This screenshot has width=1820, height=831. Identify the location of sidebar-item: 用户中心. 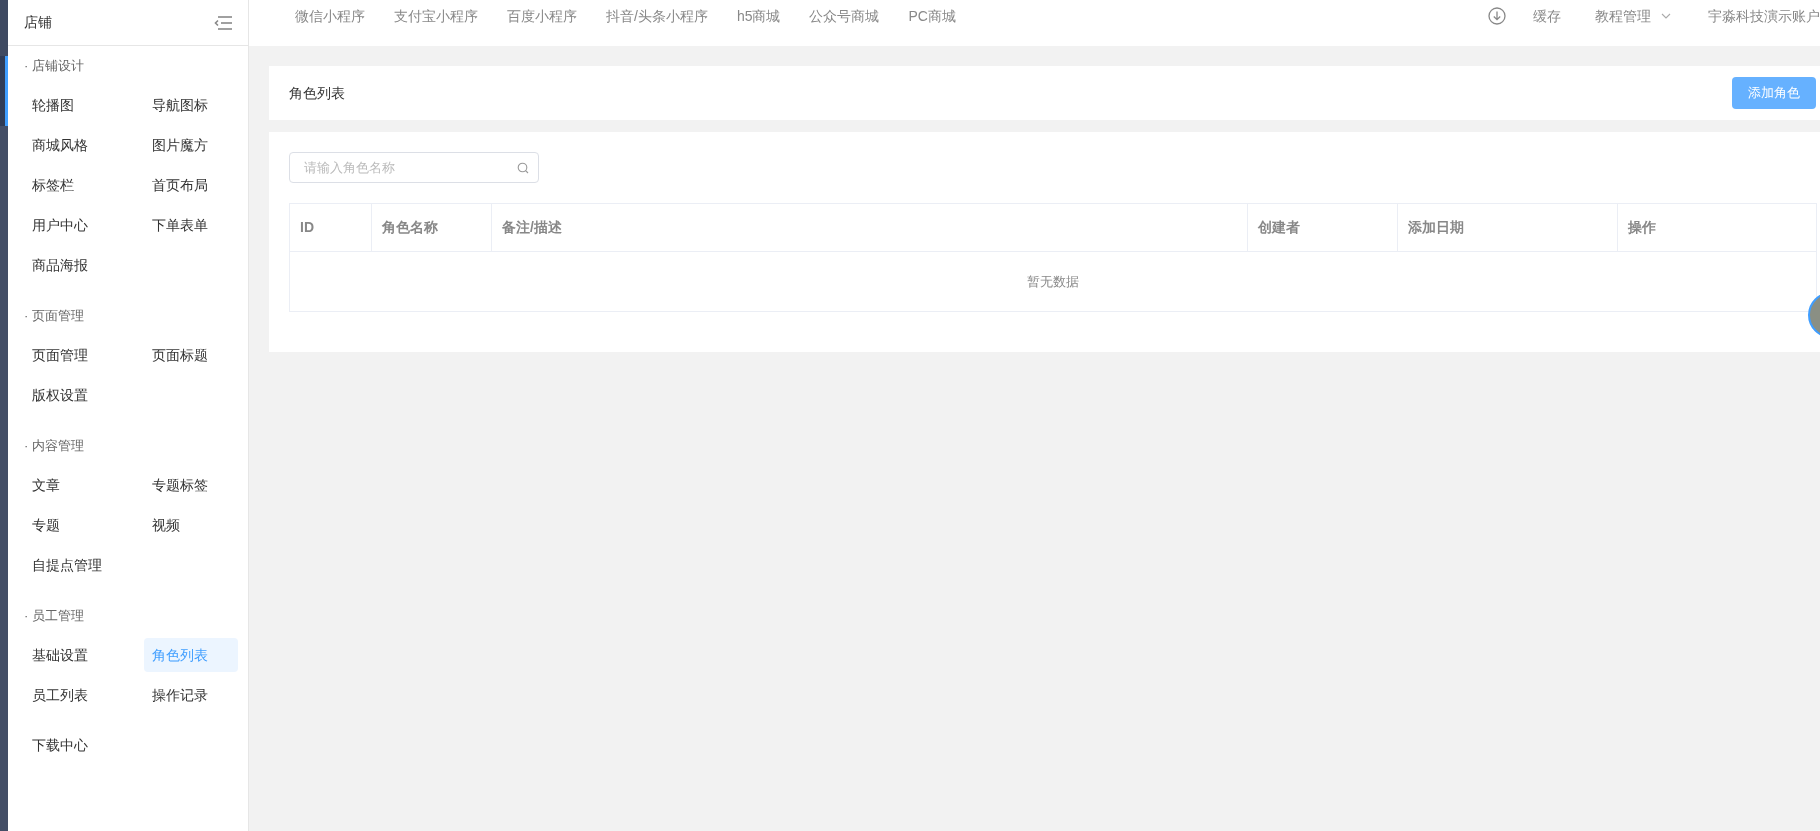
(84, 225).